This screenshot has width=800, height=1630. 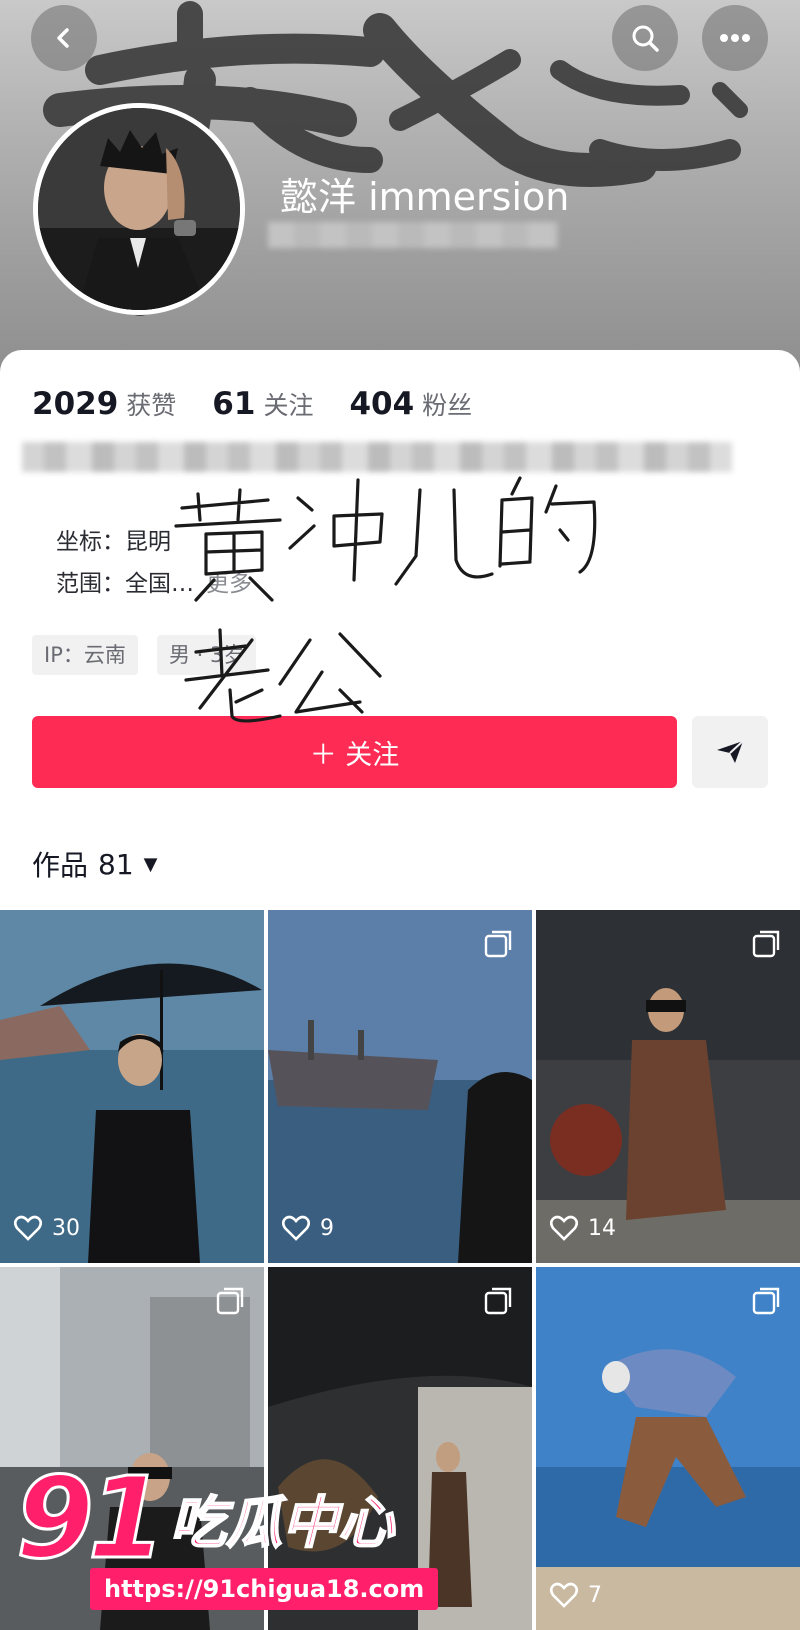 What do you see at coordinates (234, 655) in the screenshot?
I see `age-suffix: 岁` at bounding box center [234, 655].